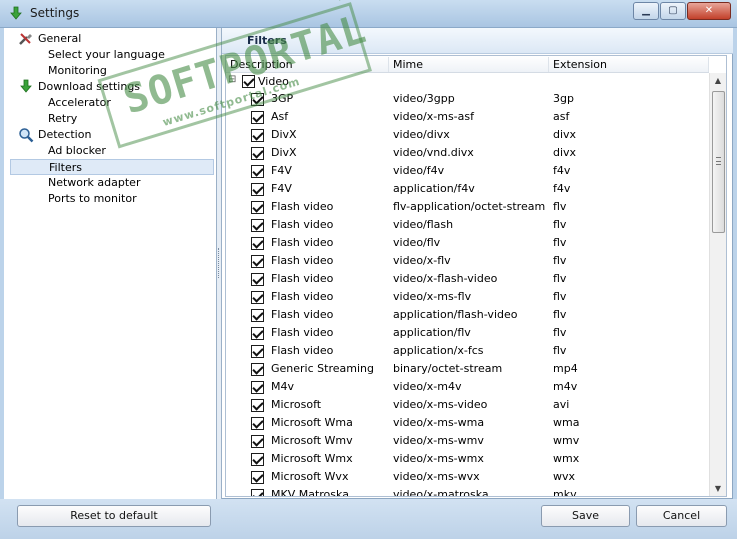 Image resolution: width=737 pixels, height=539 pixels. Describe the element at coordinates (467, 82) in the screenshot. I see `group-header-video: ⊟ Video` at that location.